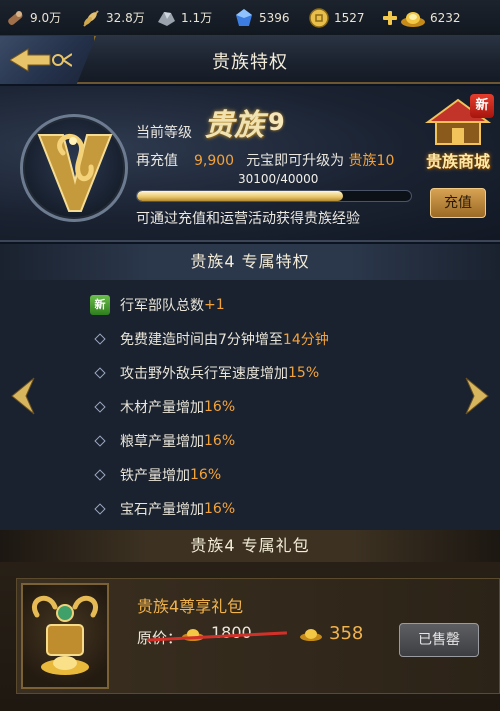  Describe the element at coordinates (91, 18) in the screenshot. I see `grain-icon` at that location.